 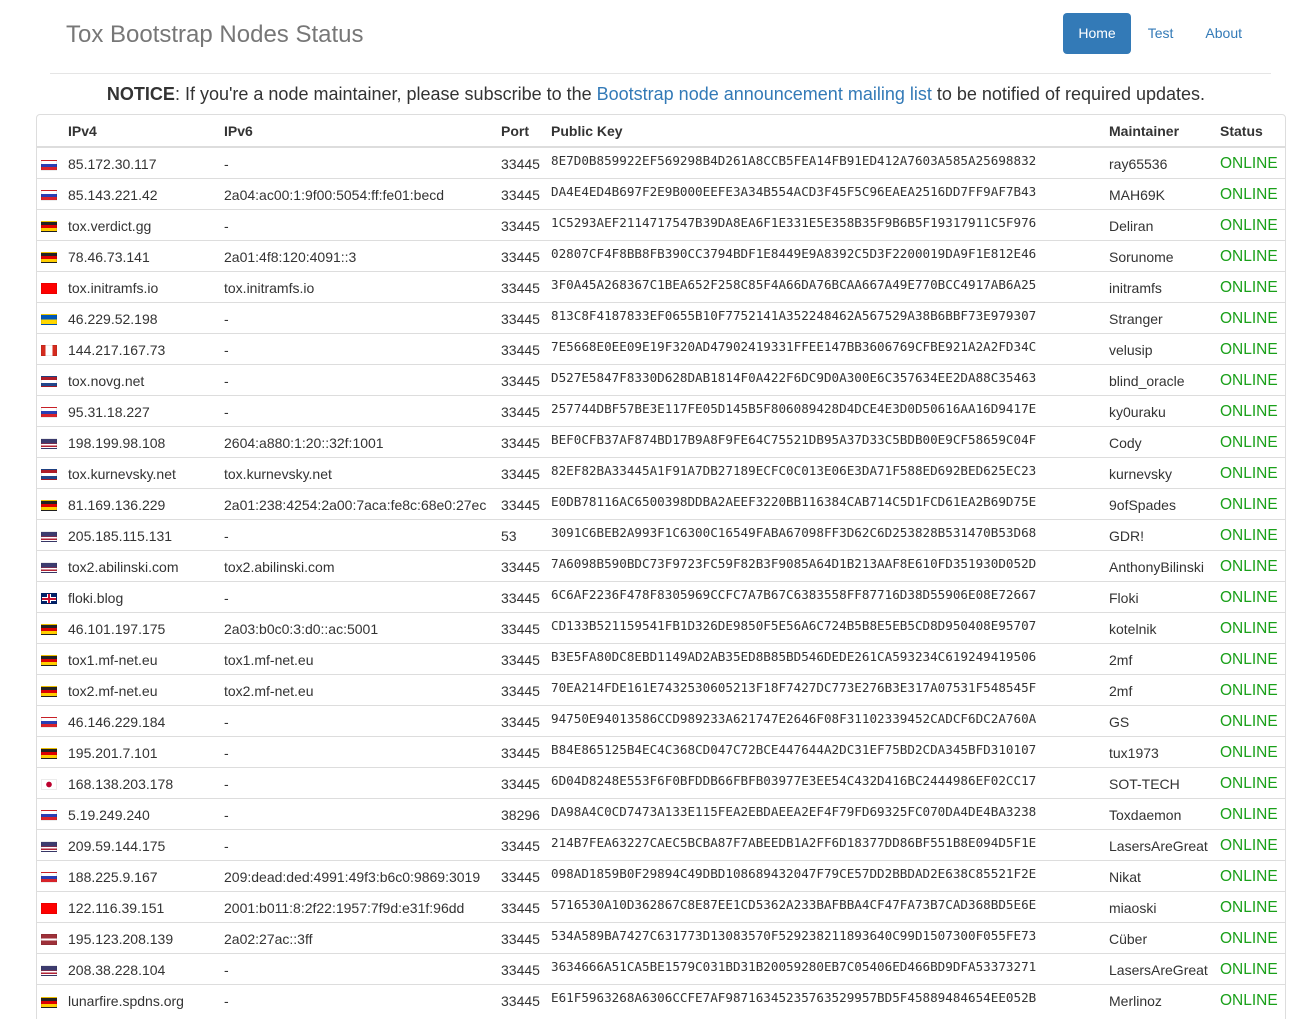 What do you see at coordinates (362, 255) in the screenshot?
I see `ipv6-cell: 2a01:4f8:120:4091::3` at bounding box center [362, 255].